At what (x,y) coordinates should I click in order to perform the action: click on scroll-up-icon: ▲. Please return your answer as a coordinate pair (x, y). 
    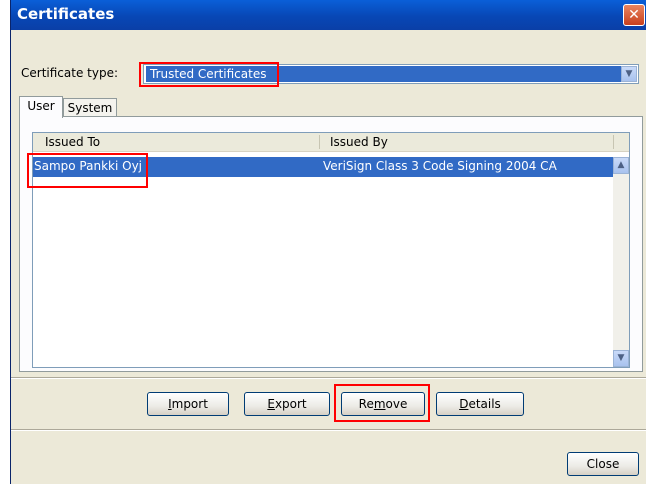
    Looking at the image, I should click on (621, 165).